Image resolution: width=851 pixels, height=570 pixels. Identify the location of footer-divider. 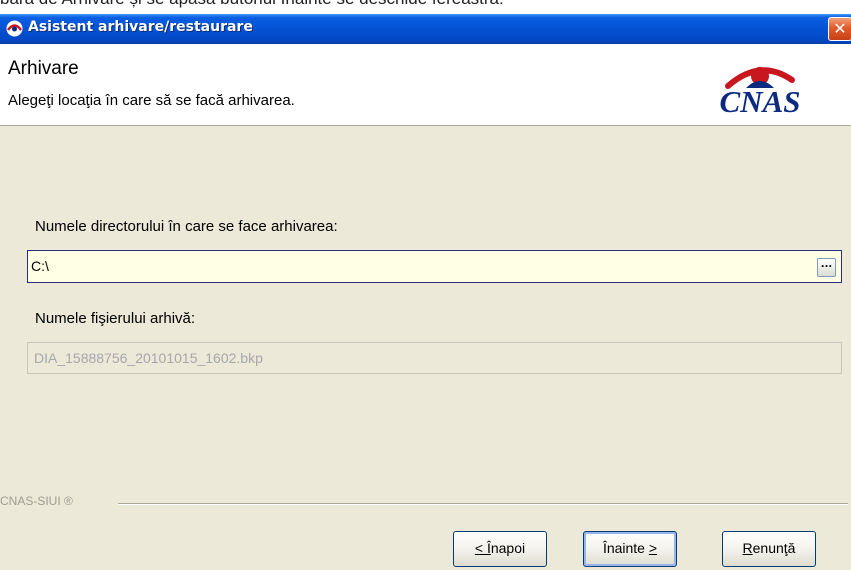
(483, 504).